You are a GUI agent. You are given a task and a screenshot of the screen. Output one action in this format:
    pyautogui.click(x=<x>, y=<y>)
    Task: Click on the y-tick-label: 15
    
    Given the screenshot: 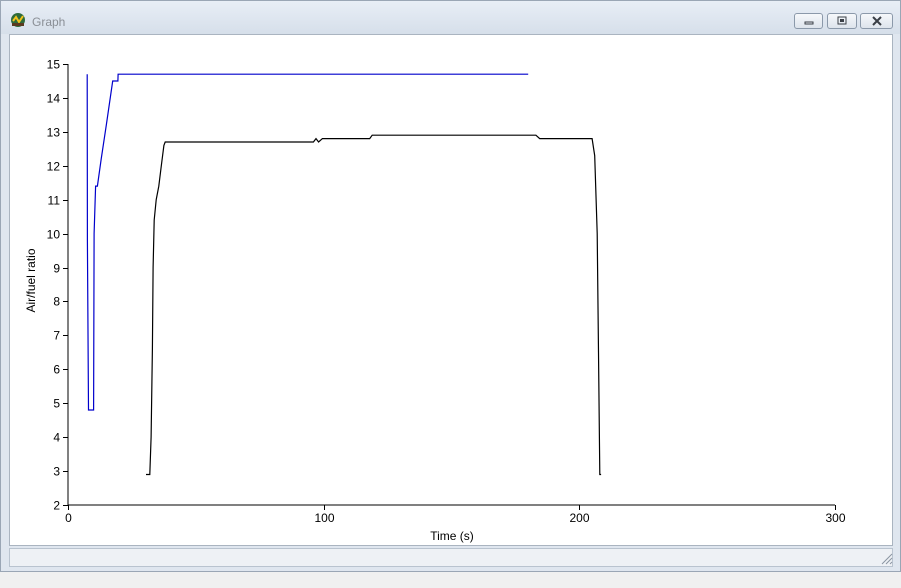 What is the action you would take?
    pyautogui.click(x=54, y=65)
    